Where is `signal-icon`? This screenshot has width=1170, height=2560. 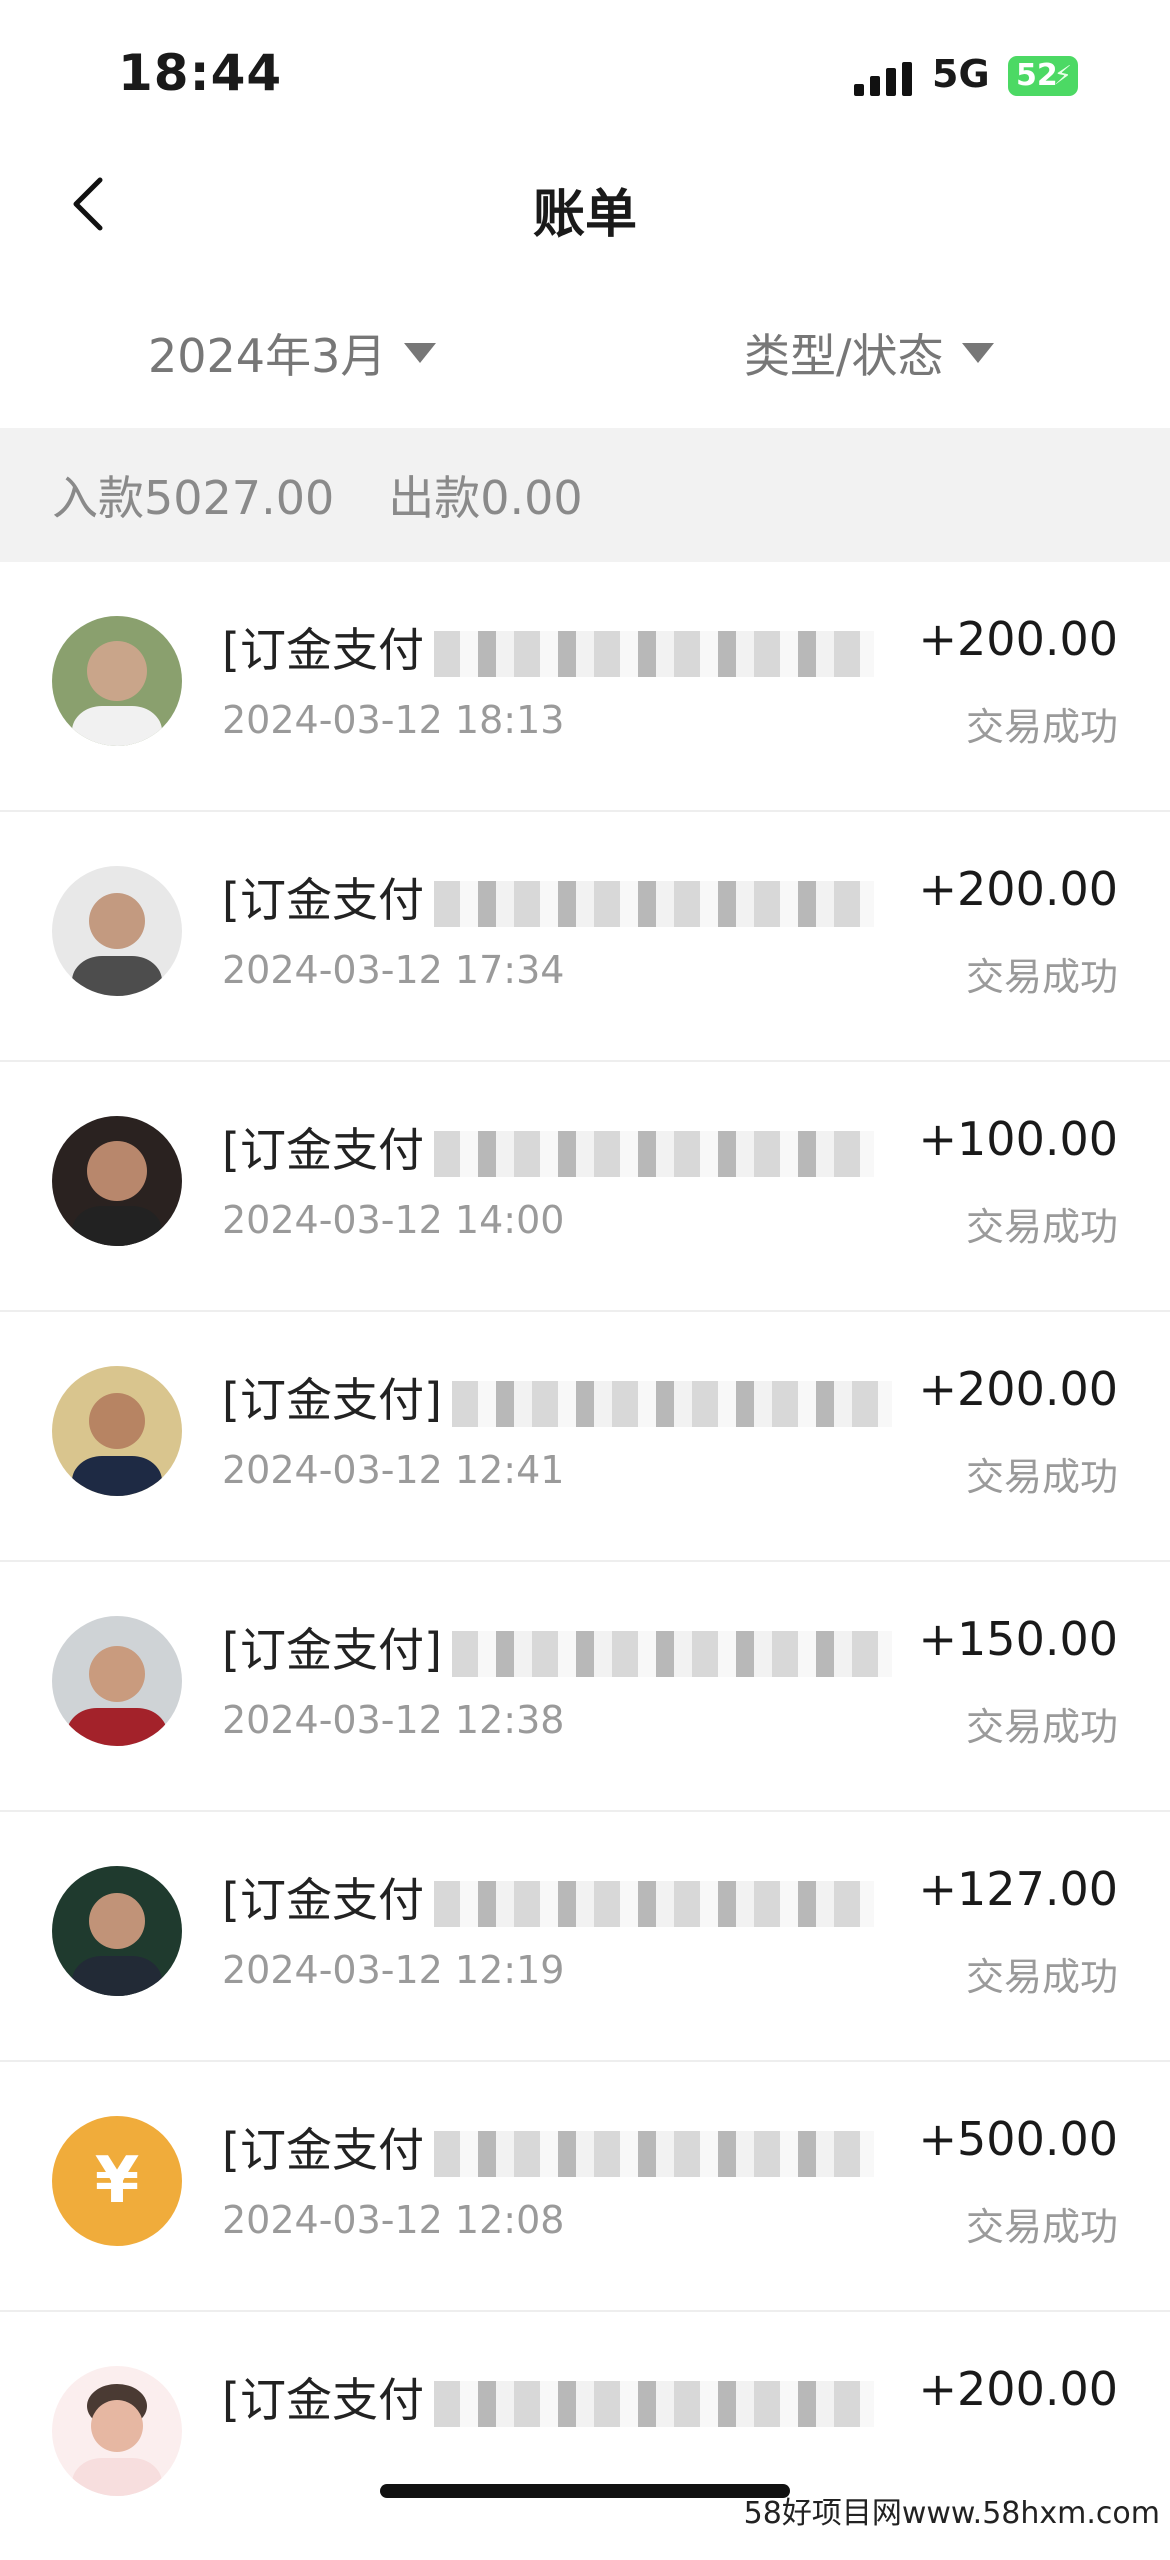
signal-icon is located at coordinates (884, 79).